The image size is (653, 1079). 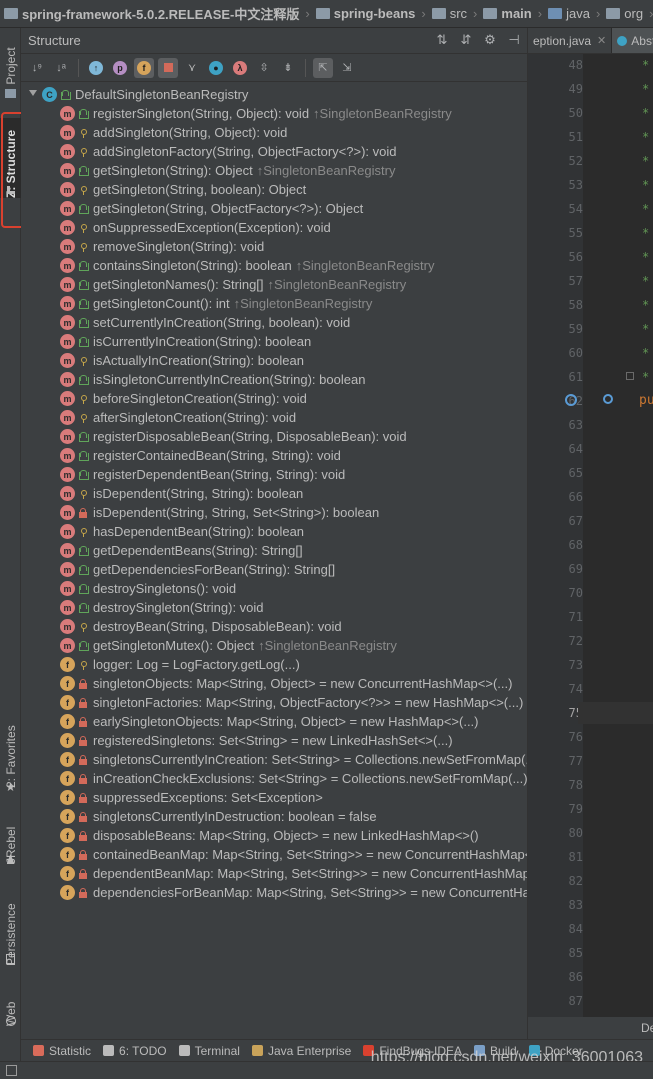 What do you see at coordinates (216, 68) in the screenshot?
I see `show-anonymous-icon: ●` at bounding box center [216, 68].